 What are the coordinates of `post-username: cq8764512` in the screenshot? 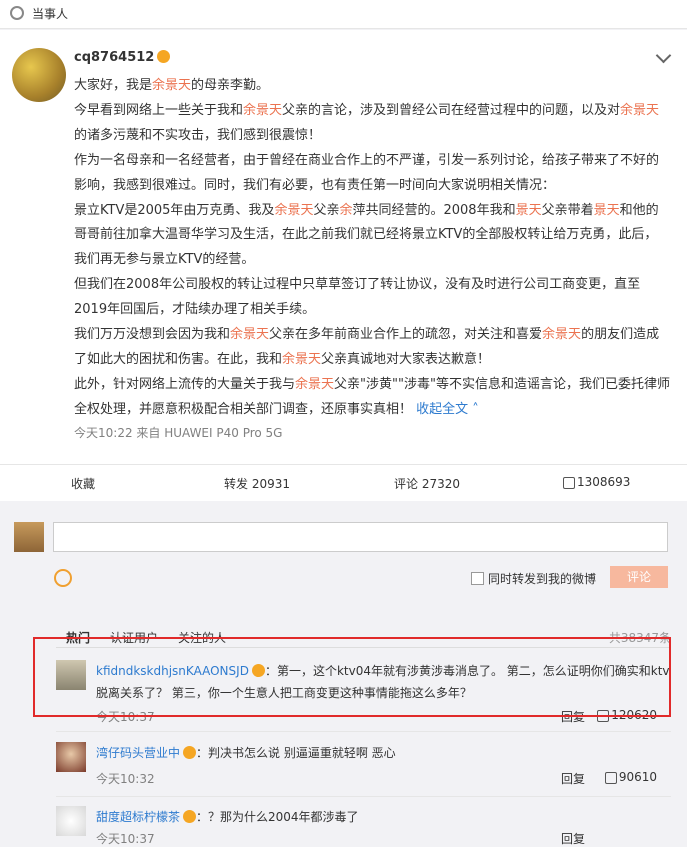 It's located at (122, 57).